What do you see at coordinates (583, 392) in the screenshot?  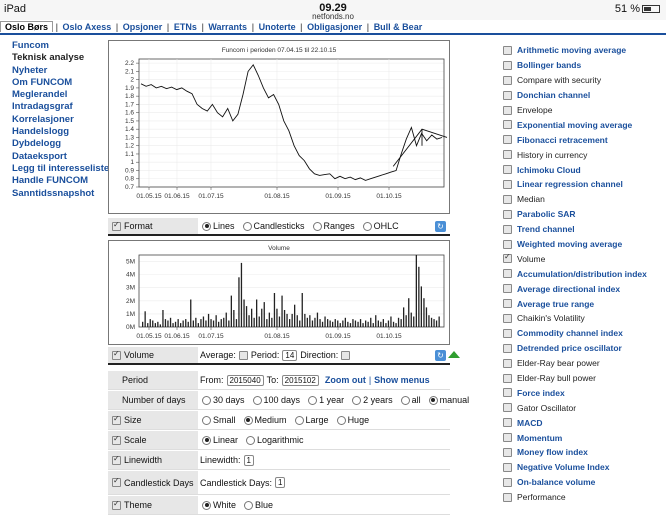 I see `indicator-item: Force index` at bounding box center [583, 392].